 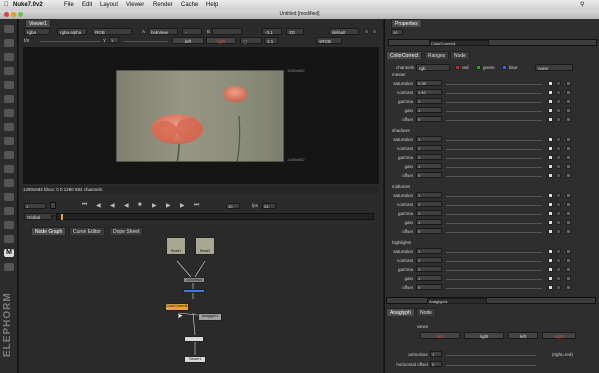 What do you see at coordinates (9, 253) in the screenshot?
I see `m-tool-icon: M` at bounding box center [9, 253].